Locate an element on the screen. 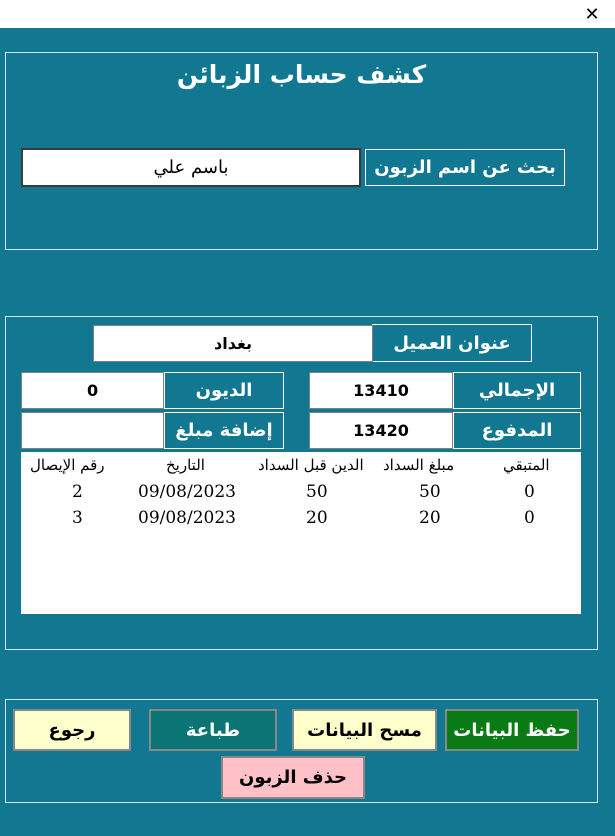 The image size is (615, 836). column-header-date: التاريخ is located at coordinates (185, 465).